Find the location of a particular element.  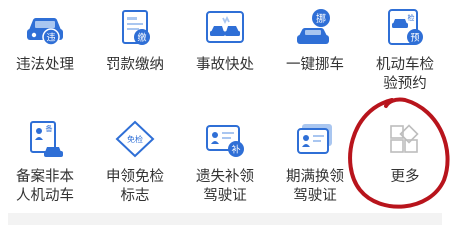

vehicle-inspection-label-line1: 机动车检 is located at coordinates (405, 65).